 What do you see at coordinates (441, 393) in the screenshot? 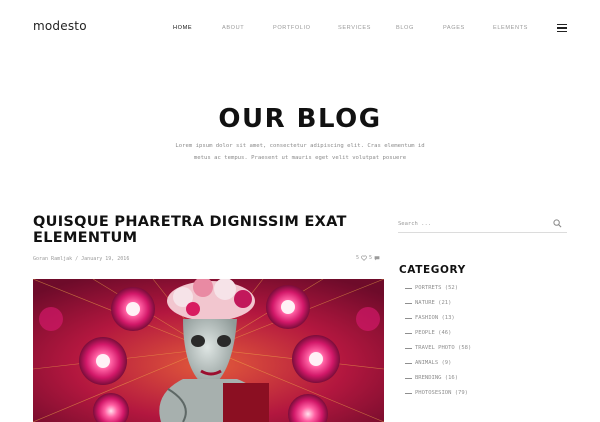
I see `category-label: PHOTOSESION (79)` at bounding box center [441, 393].